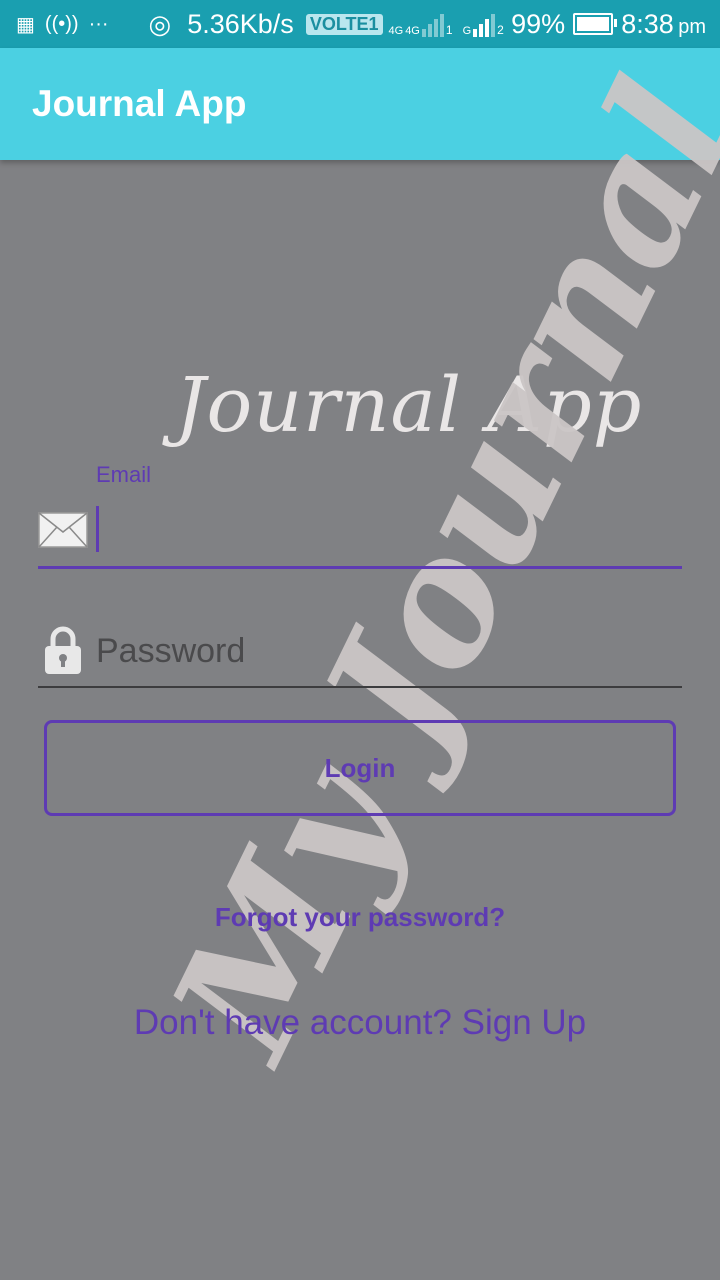  Describe the element at coordinates (449, 30) in the screenshot. I see `sim1-label: 1` at that location.